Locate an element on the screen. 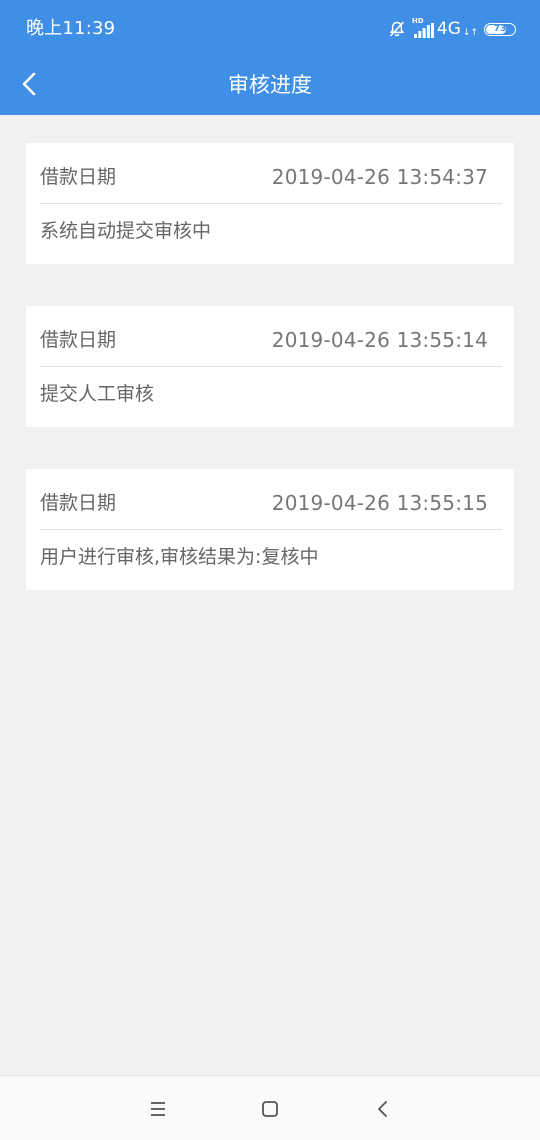 The height and width of the screenshot is (1140, 540). menu-button is located at coordinates (158, 1109).